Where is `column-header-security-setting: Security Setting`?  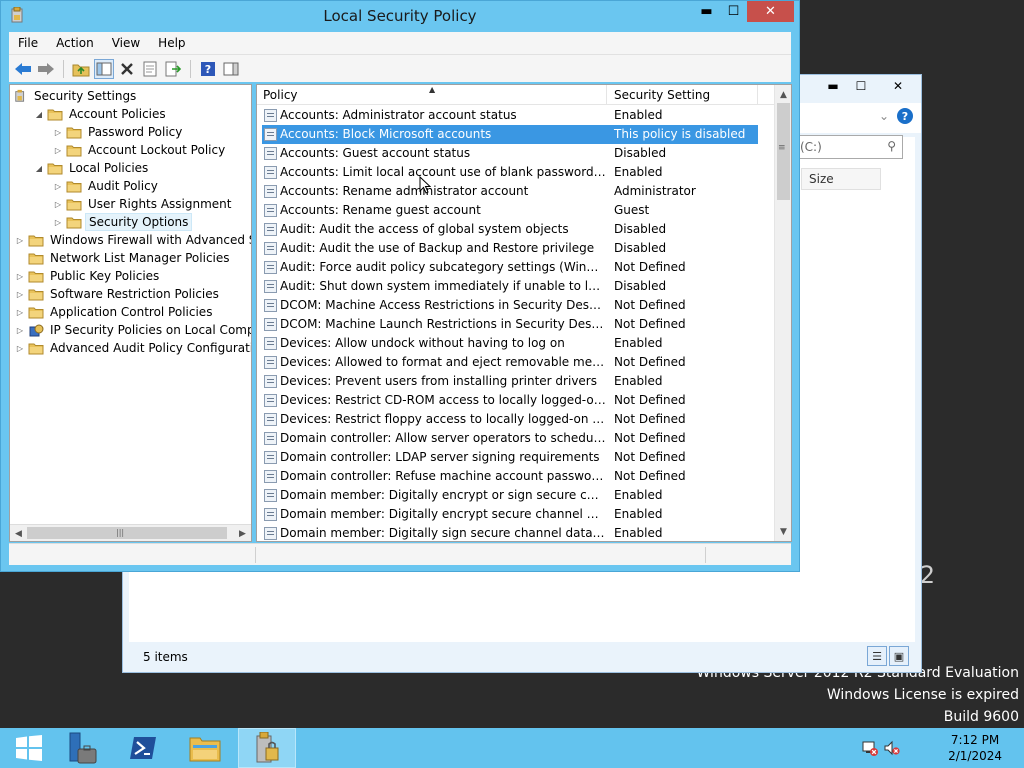 column-header-security-setting: Security Setting is located at coordinates (683, 95).